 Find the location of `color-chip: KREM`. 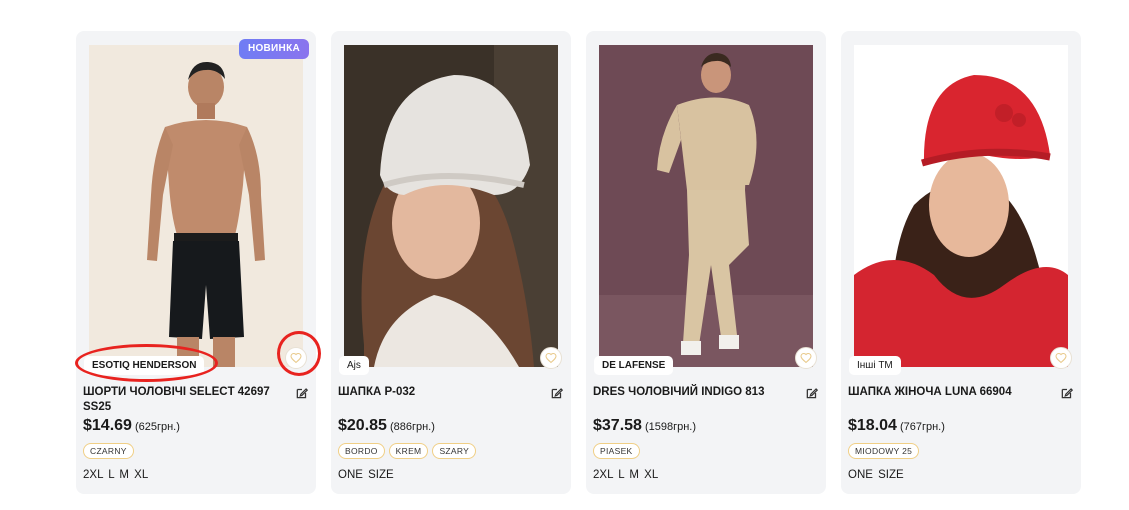

color-chip: KREM is located at coordinates (408, 451).